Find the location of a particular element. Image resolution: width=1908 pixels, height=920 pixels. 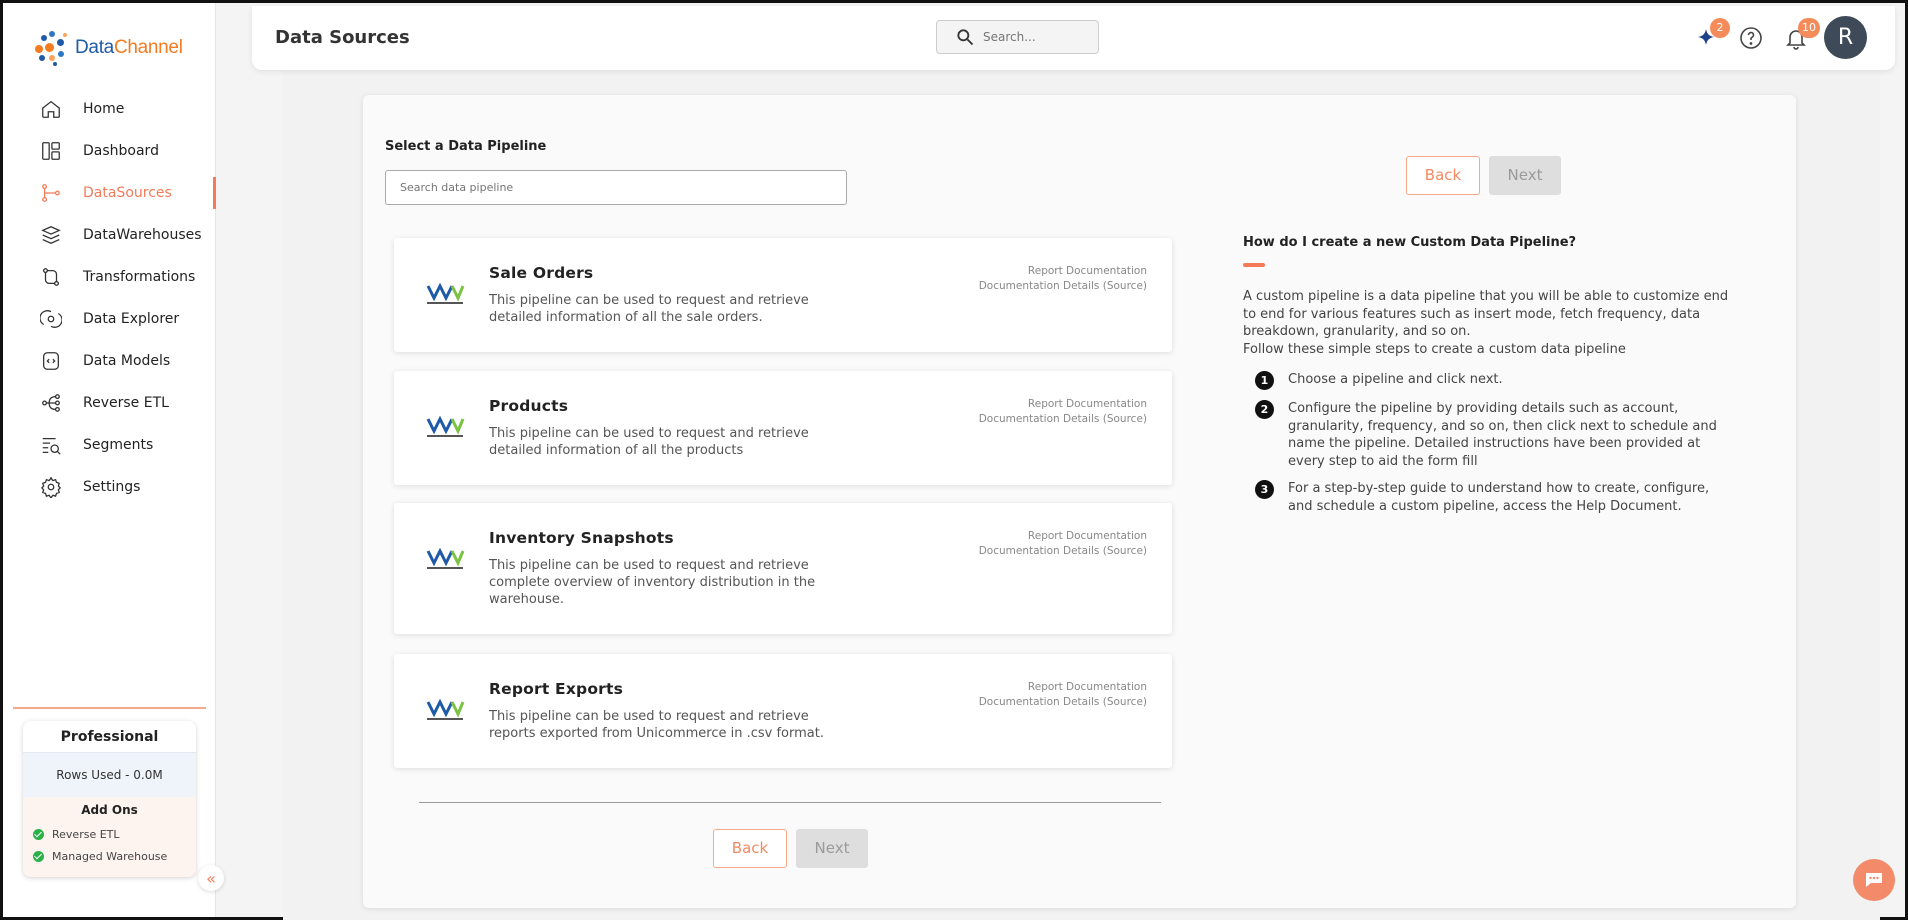

home-icon is located at coordinates (51, 109).